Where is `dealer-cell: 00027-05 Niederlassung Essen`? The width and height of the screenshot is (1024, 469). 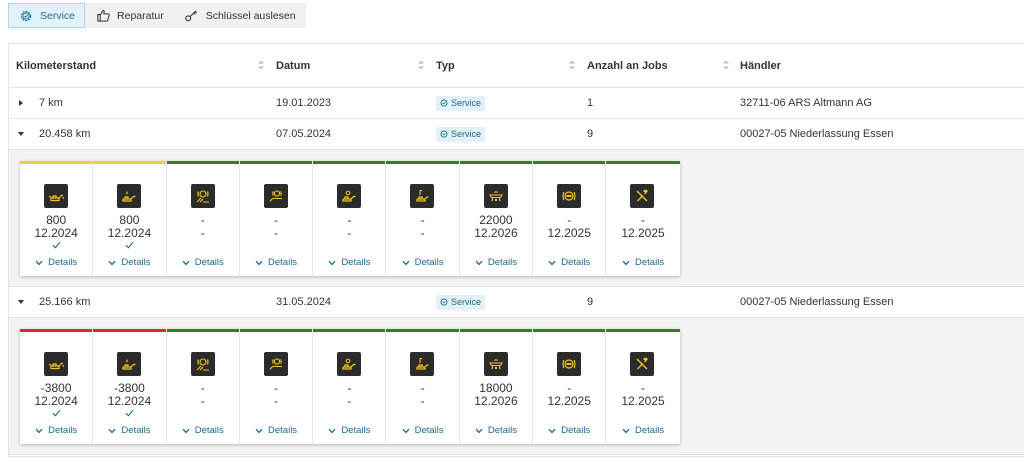 dealer-cell: 00027-05 Niederlassung Essen is located at coordinates (817, 134).